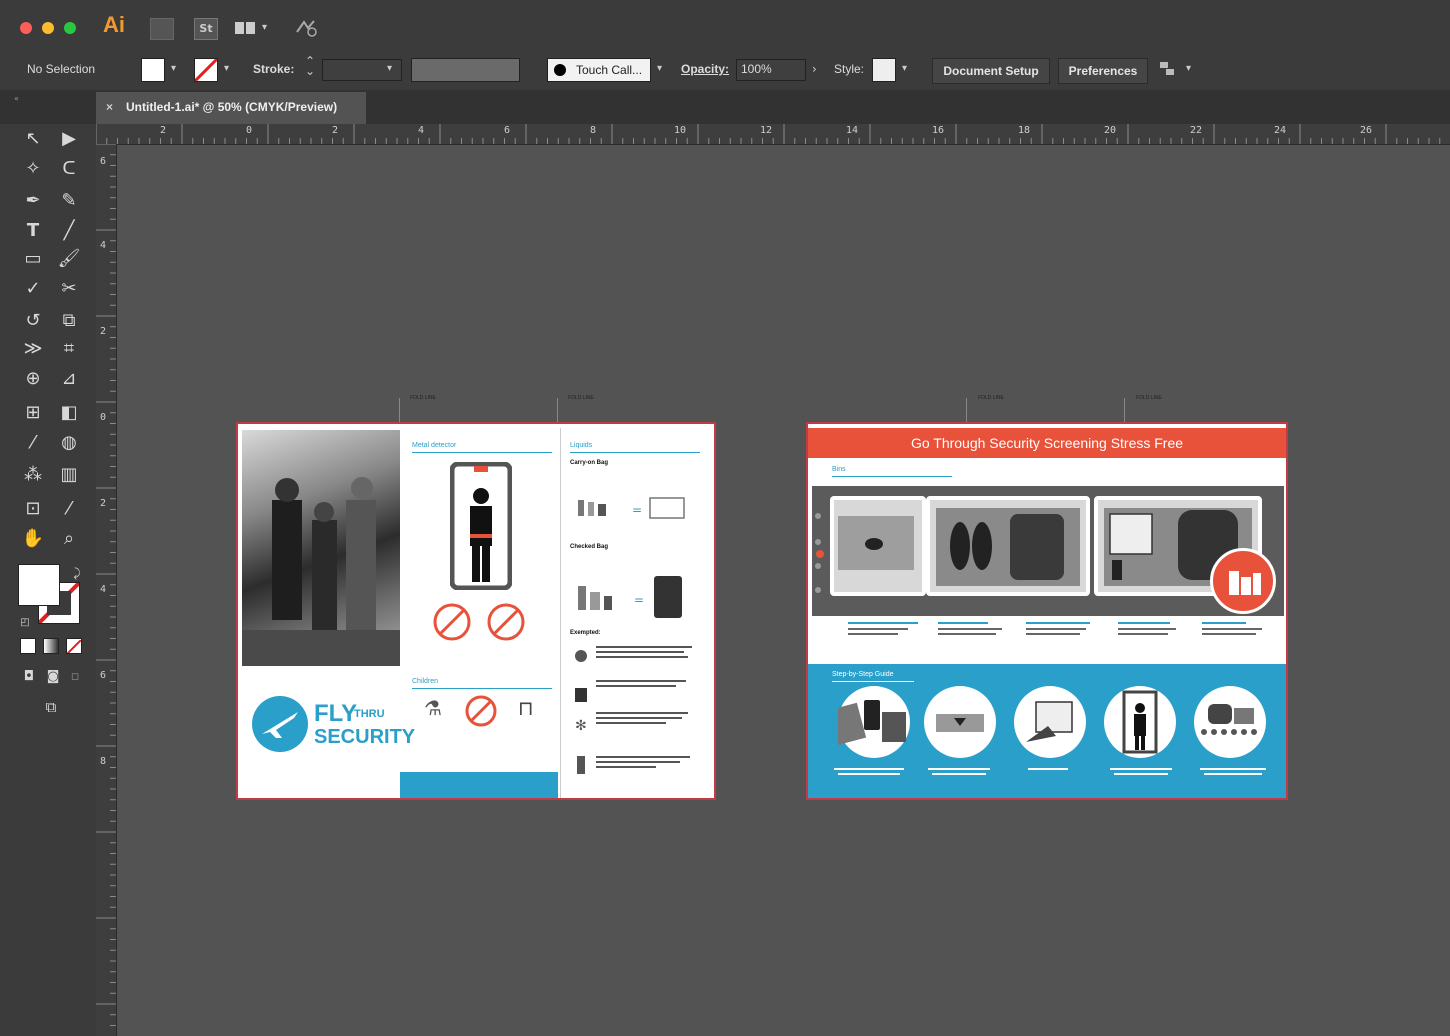 This screenshot has height=1036, width=1450. I want to click on no-carry-icon, so click(481, 713).